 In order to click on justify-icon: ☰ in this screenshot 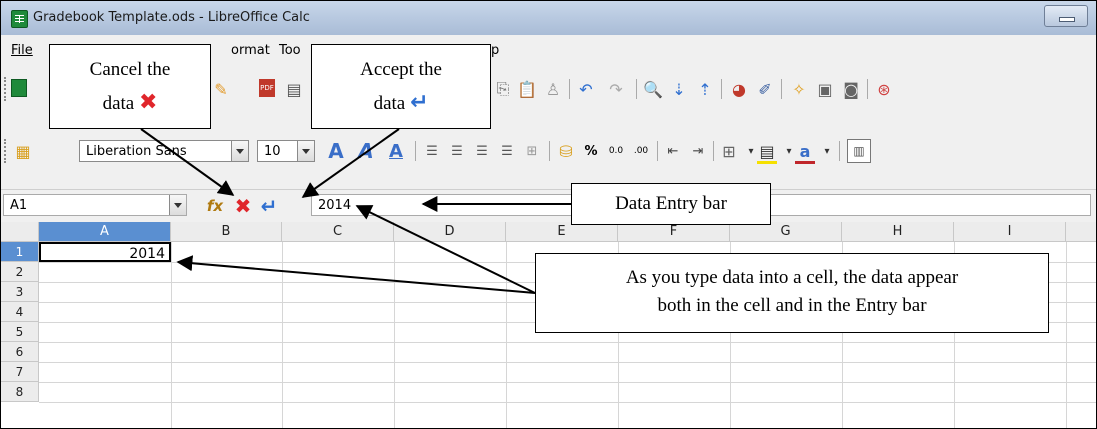, I will do `click(507, 151)`.